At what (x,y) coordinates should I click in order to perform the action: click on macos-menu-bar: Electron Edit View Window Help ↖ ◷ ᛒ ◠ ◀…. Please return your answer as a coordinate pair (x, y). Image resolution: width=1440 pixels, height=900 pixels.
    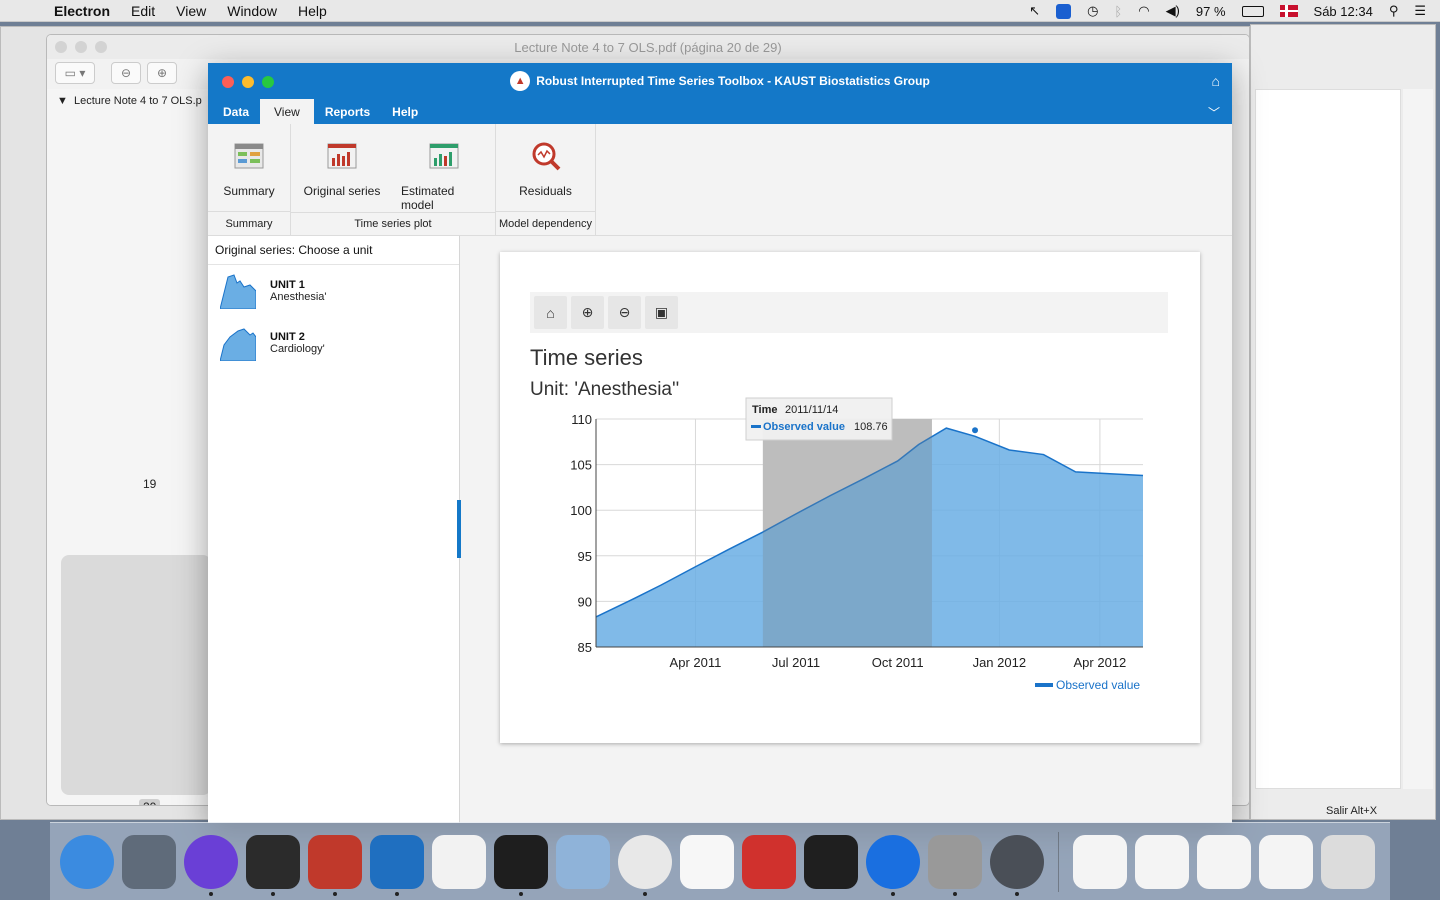
    Looking at the image, I should click on (720, 11).